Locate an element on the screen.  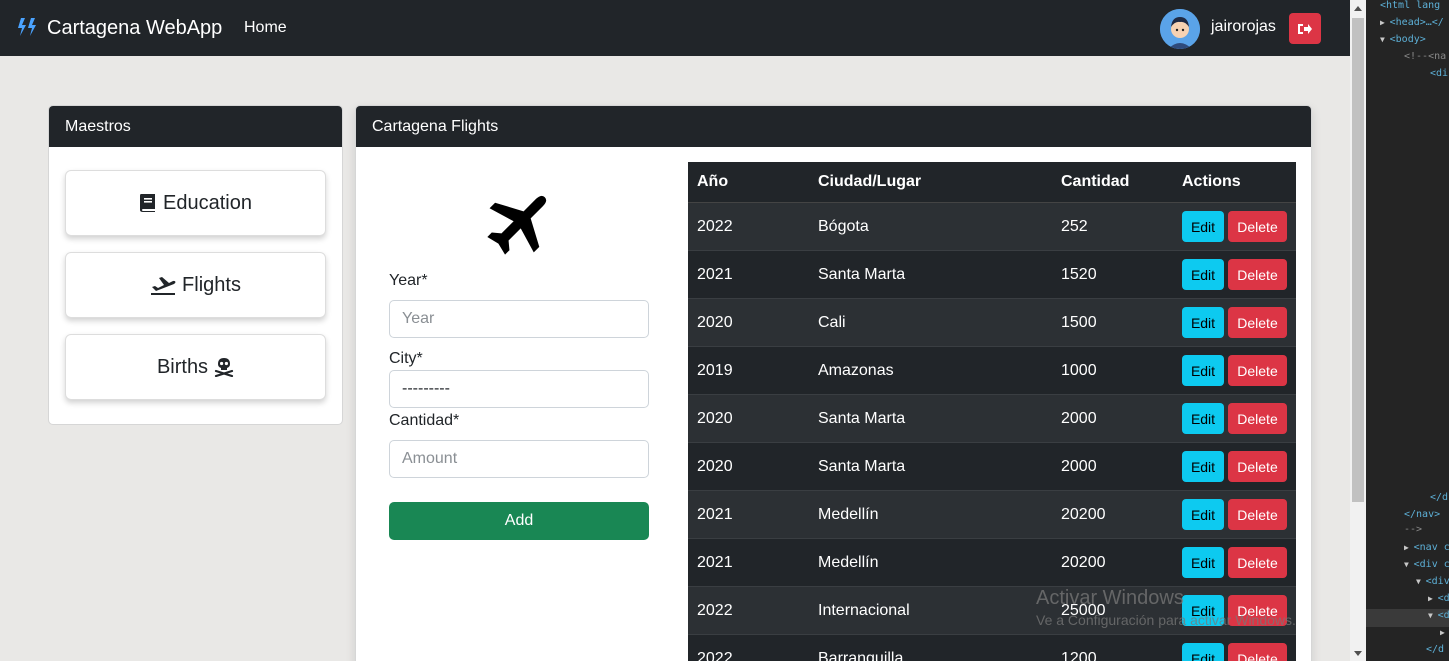
devtools-node-text: <!--<na is located at coordinates (1425, 56).